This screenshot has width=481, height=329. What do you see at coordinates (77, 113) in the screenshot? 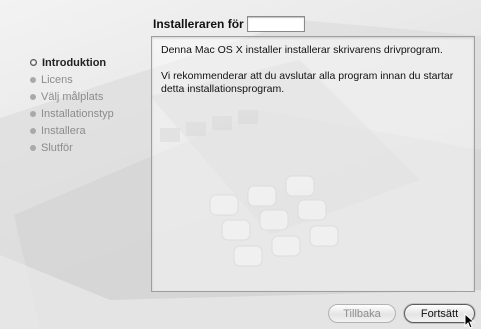
I see `step-label: Installationstyp` at bounding box center [77, 113].